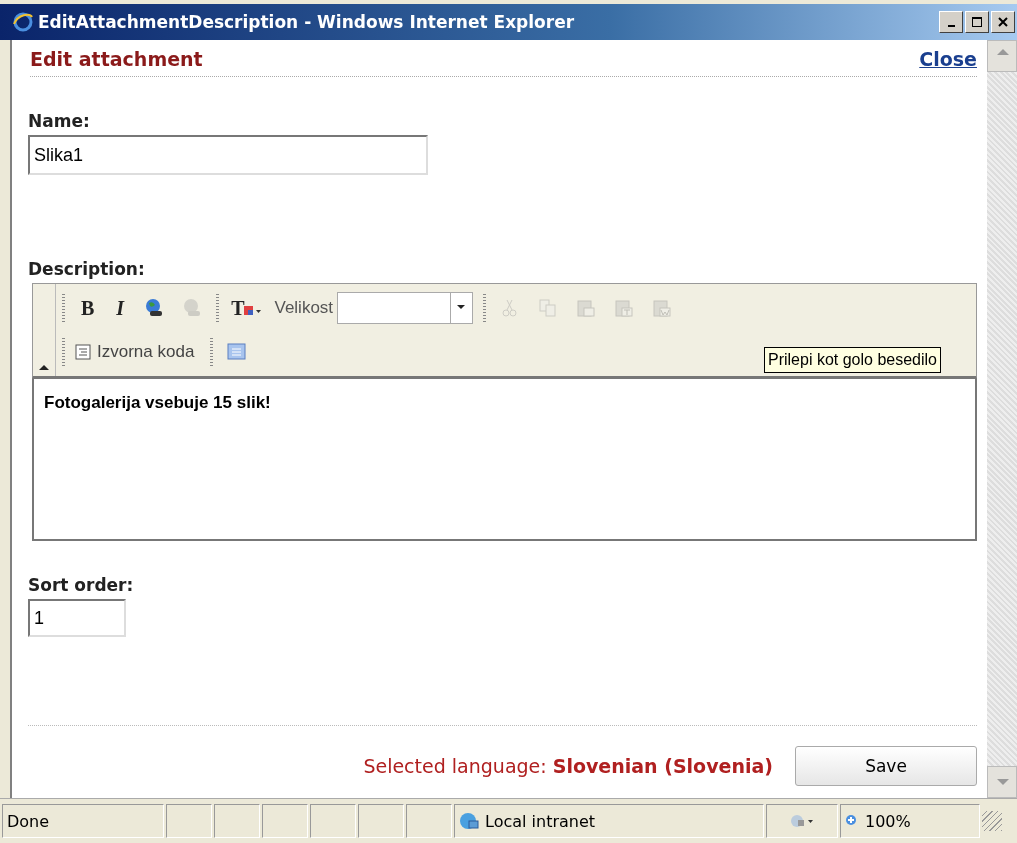 This screenshot has width=1017, height=843. Describe the element at coordinates (138, 352) in the screenshot. I see `source-code-button: Izvorna koda` at that location.